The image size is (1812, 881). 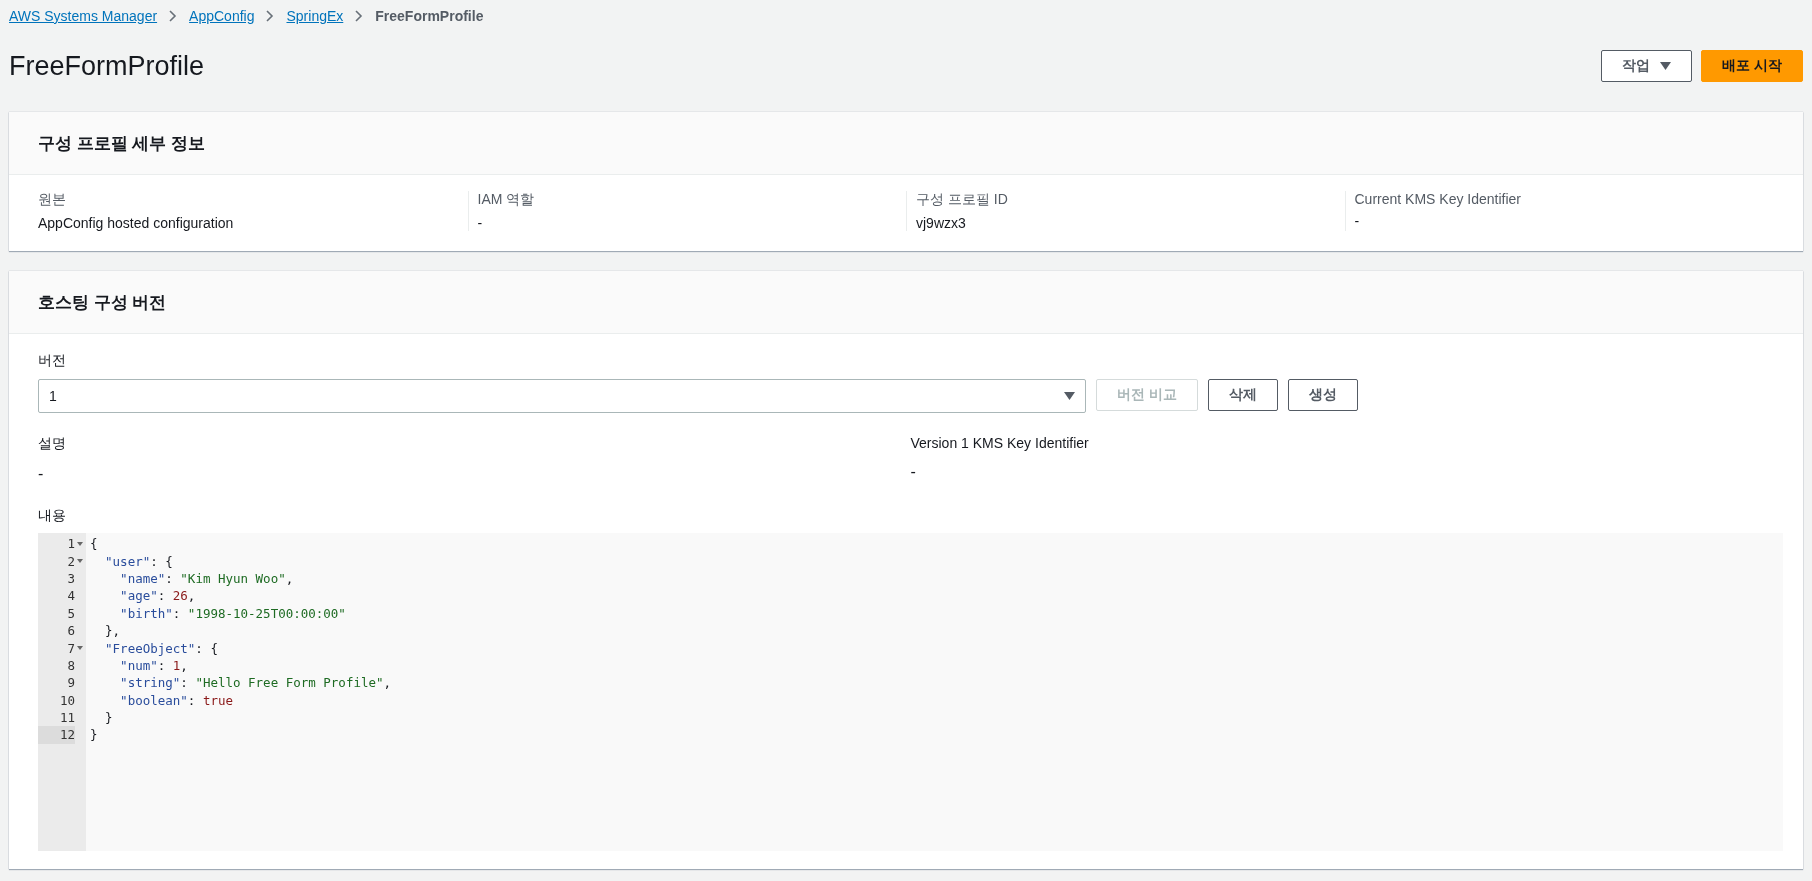 I want to click on line-number: 11, so click(x=66, y=718).